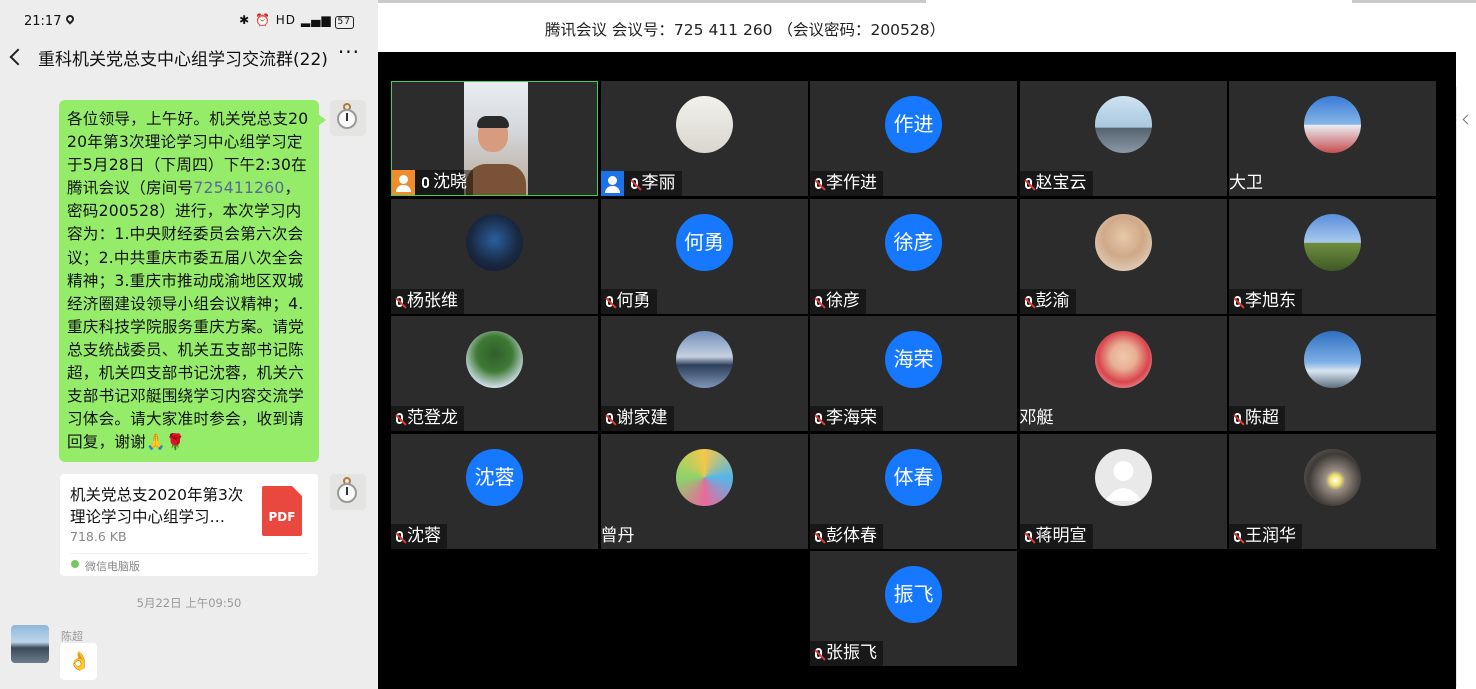 The height and width of the screenshot is (689, 1476). Describe the element at coordinates (851, 183) in the screenshot. I see `participant-name: 李作进` at that location.